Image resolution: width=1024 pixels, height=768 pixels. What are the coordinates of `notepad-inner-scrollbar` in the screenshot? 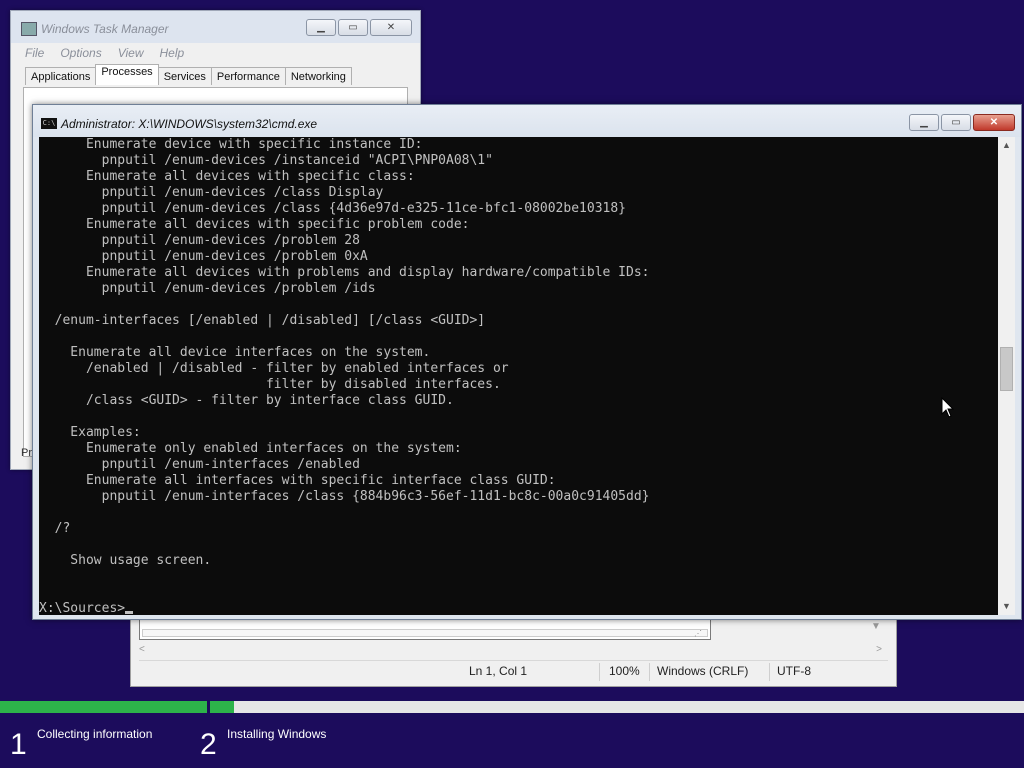 It's located at (425, 633).